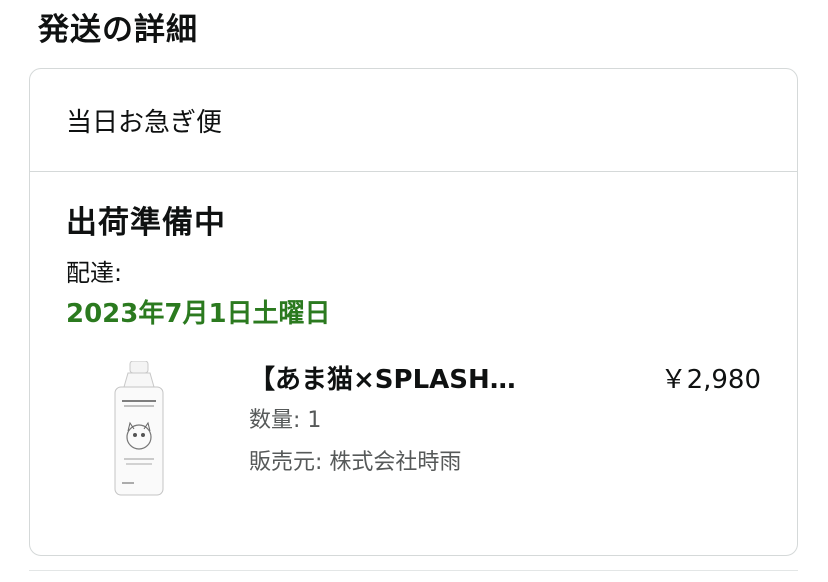 The width and height of the screenshot is (828, 582). What do you see at coordinates (118, 30) in the screenshot?
I see `section-title: 発送の詳細` at bounding box center [118, 30].